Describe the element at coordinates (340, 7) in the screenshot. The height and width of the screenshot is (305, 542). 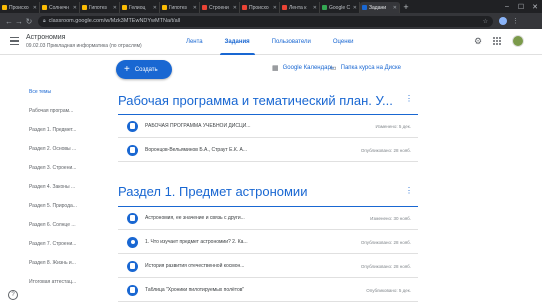
I see `browser-tab: Google C ✕` at that location.